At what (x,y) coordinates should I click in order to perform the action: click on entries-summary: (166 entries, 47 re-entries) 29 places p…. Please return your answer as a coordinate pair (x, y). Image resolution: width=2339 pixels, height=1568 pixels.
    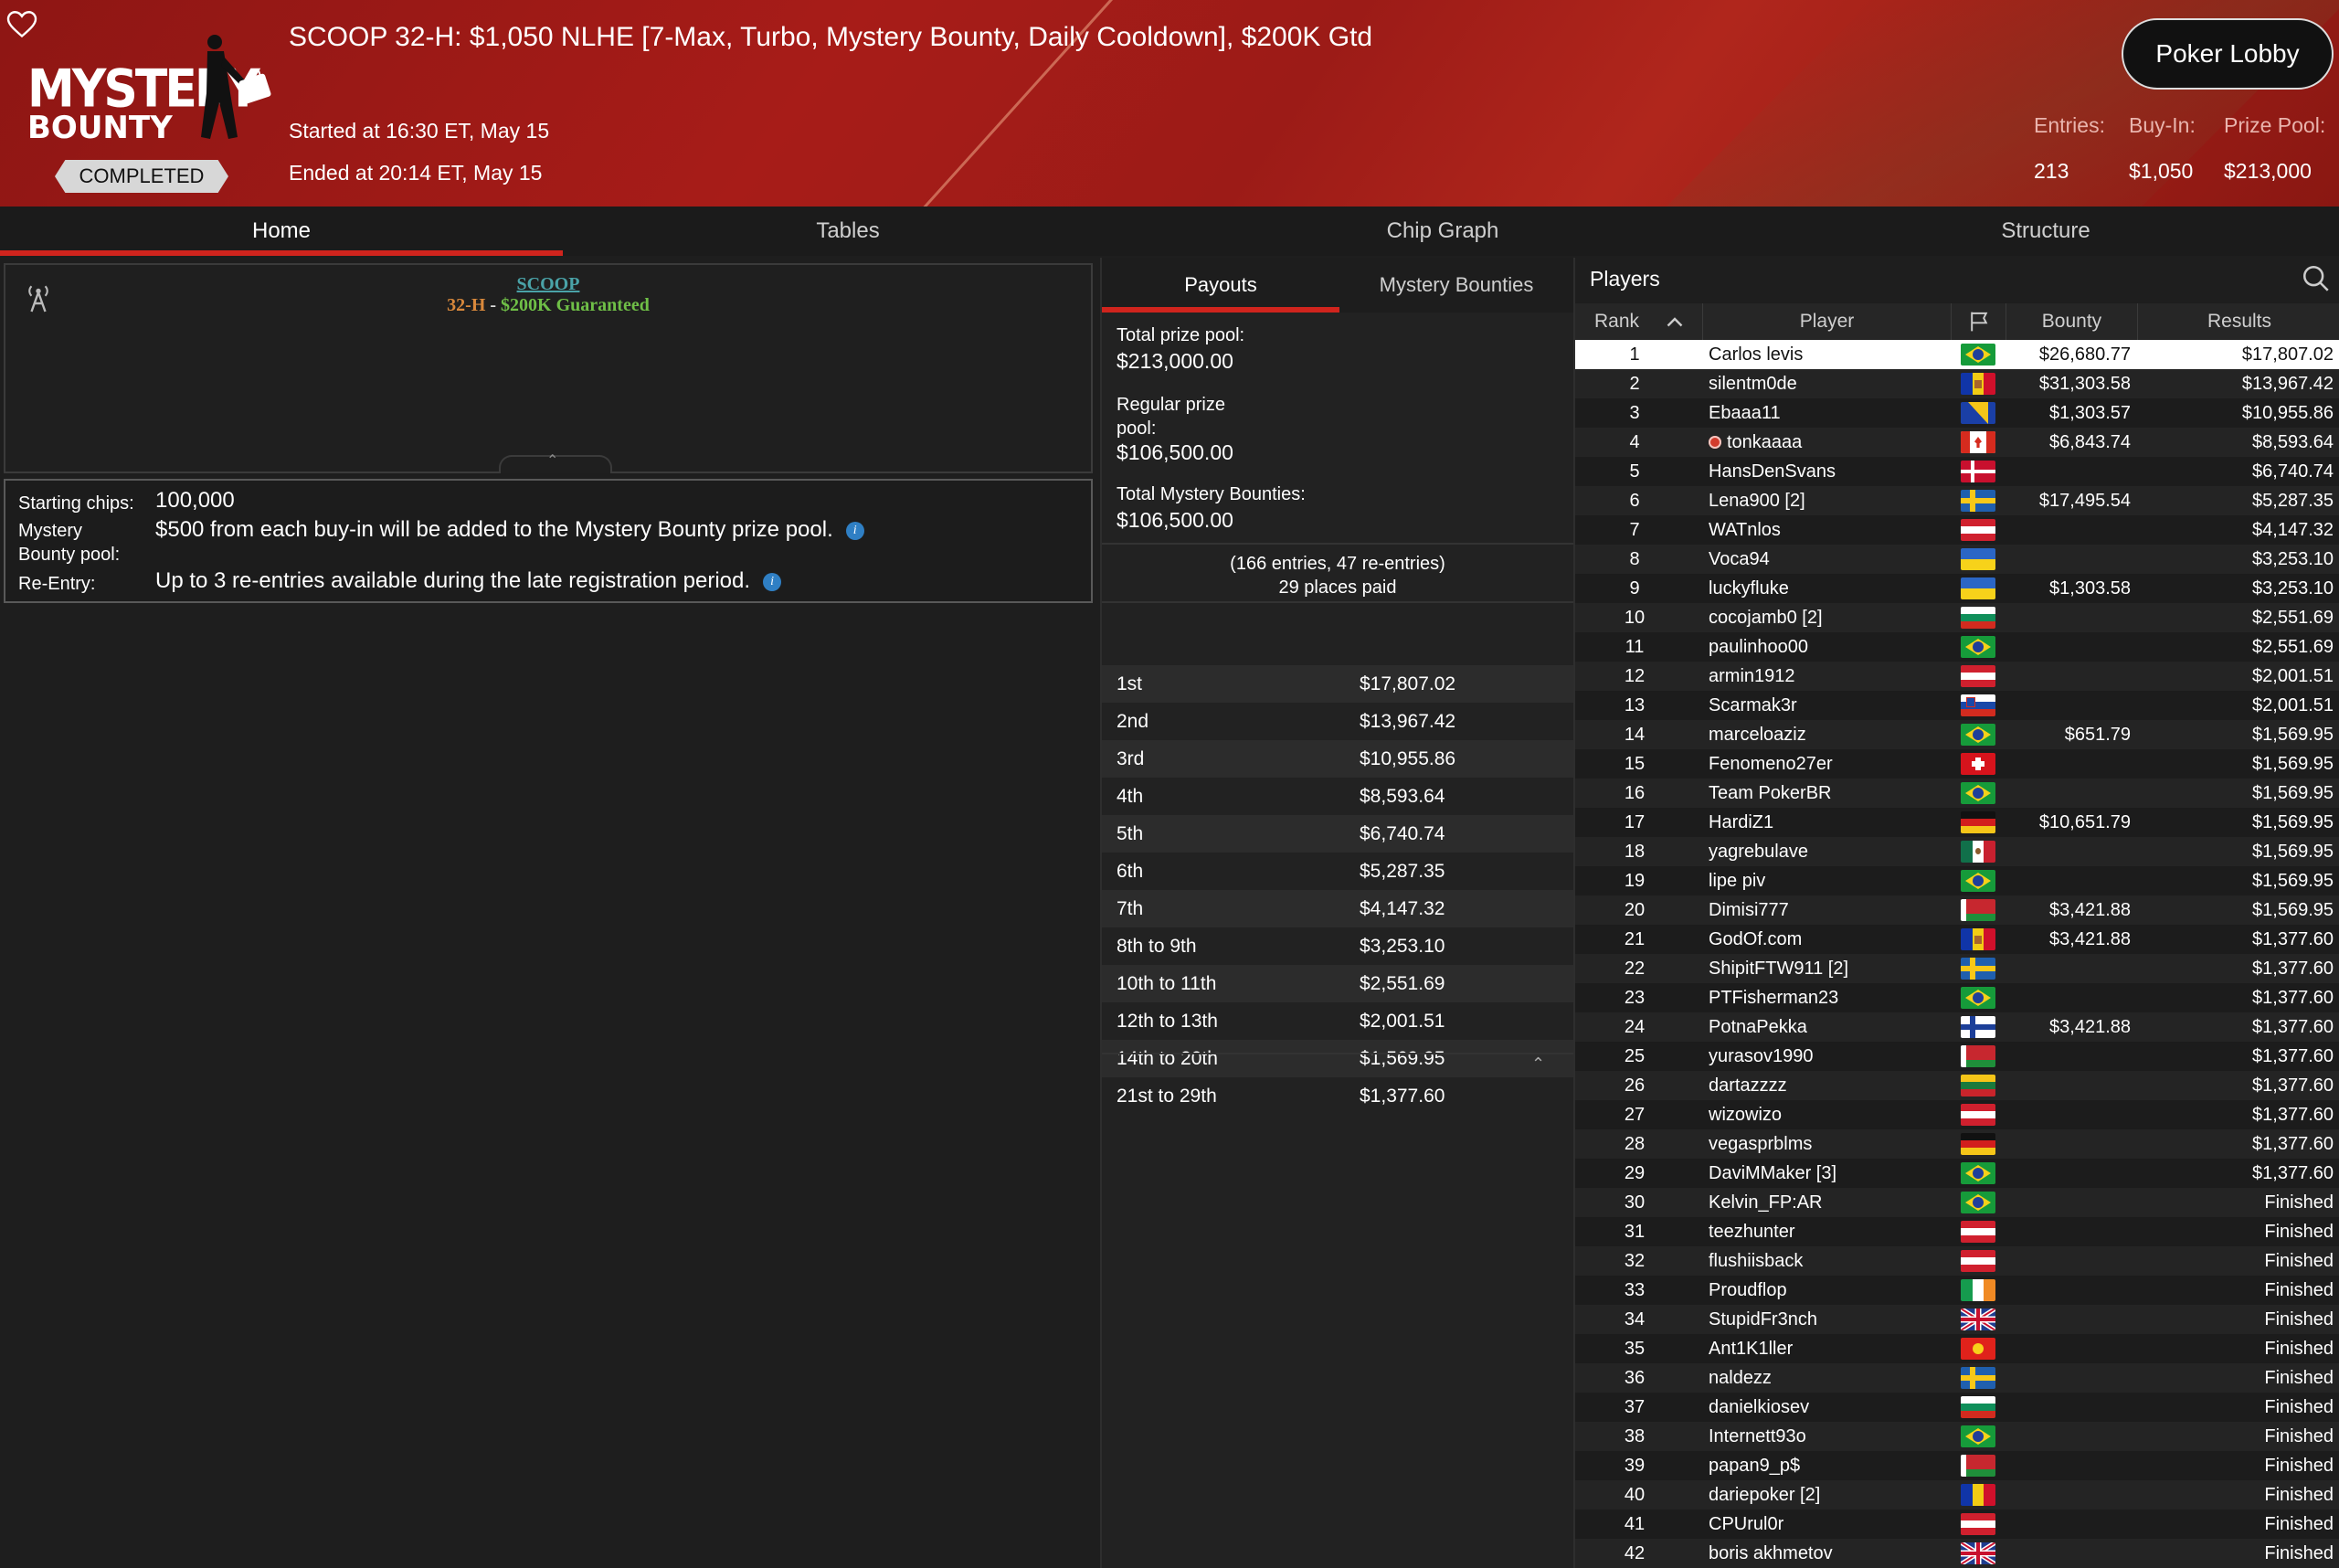
    Looking at the image, I should click on (1338, 573).